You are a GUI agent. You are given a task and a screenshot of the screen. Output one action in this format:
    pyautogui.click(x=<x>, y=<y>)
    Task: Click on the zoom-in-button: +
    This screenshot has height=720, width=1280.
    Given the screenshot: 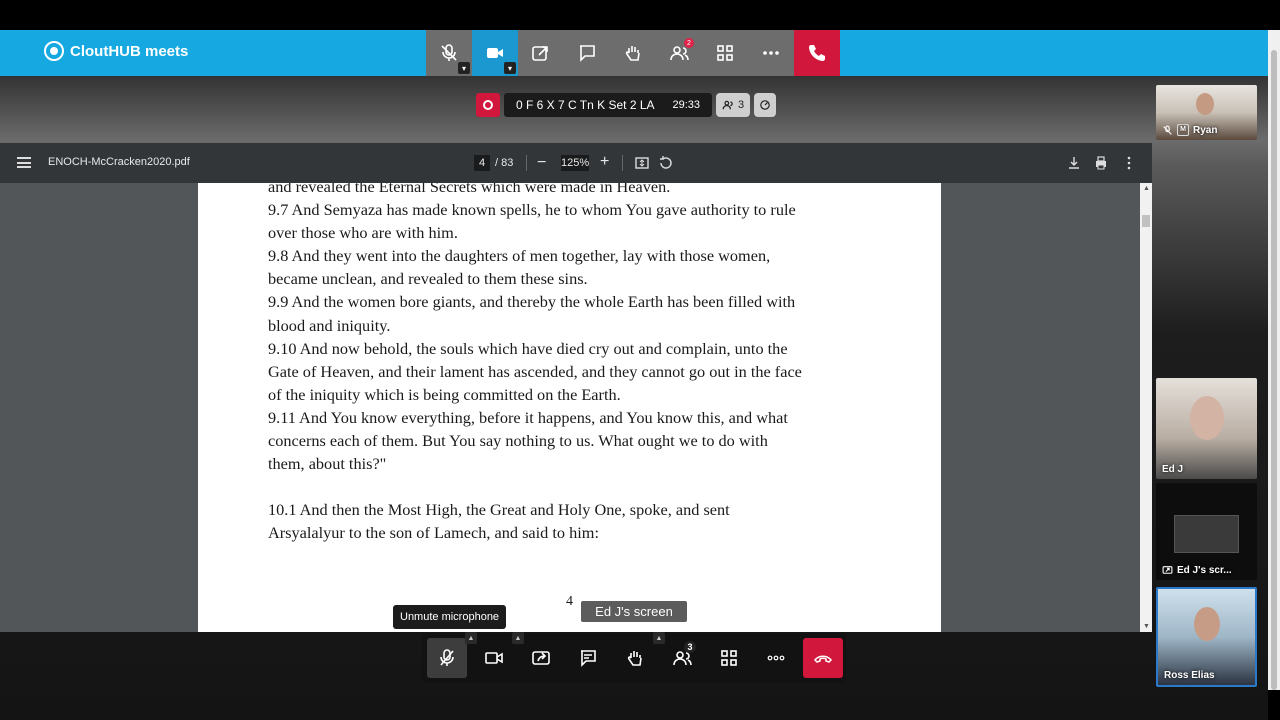 What is the action you would take?
    pyautogui.click(x=604, y=162)
    